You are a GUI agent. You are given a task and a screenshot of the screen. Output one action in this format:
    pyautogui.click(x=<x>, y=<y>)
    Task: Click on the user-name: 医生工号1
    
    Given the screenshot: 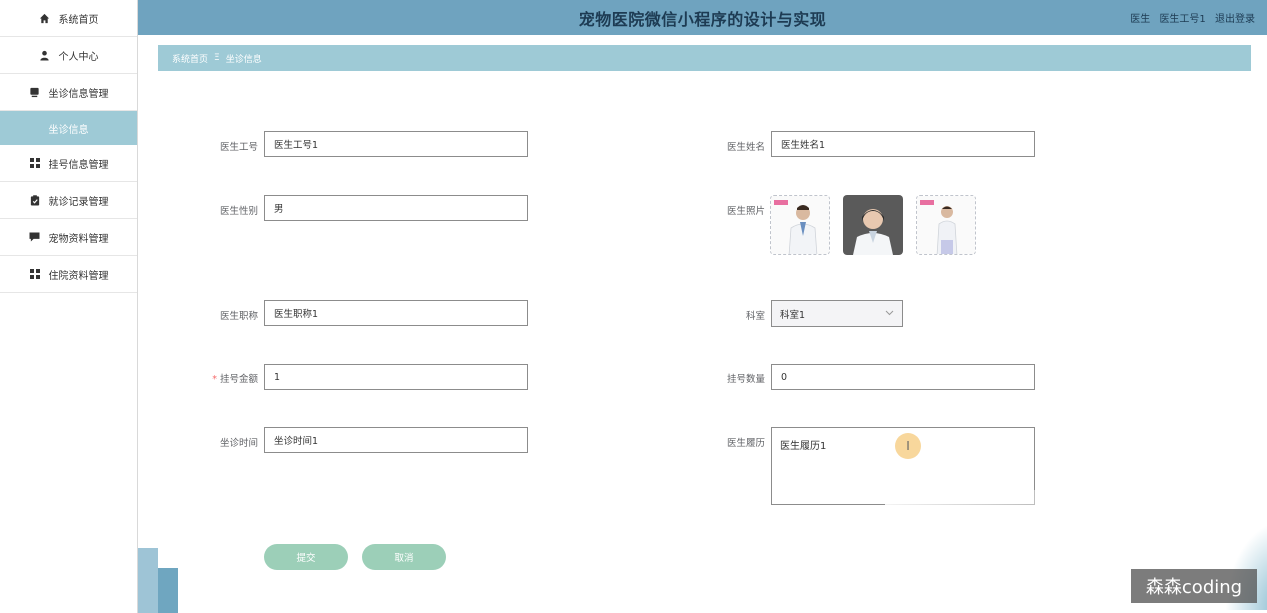 What is the action you would take?
    pyautogui.click(x=1182, y=19)
    